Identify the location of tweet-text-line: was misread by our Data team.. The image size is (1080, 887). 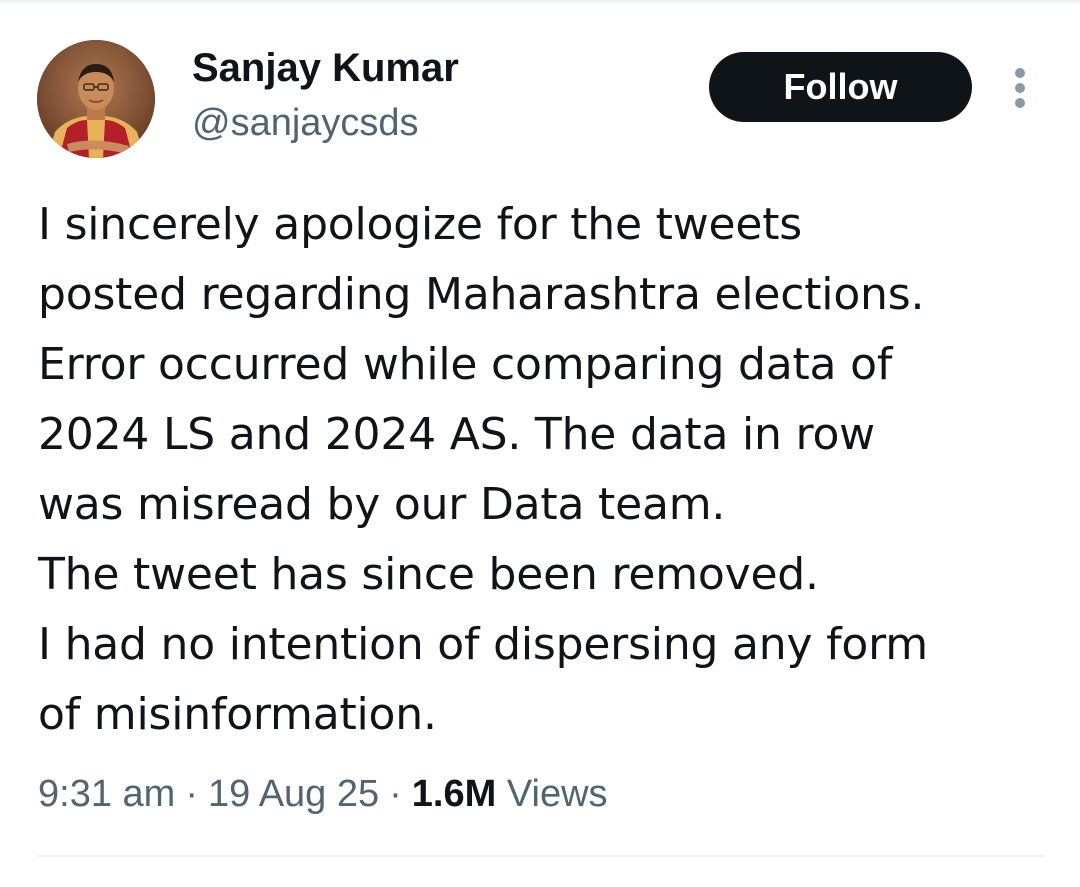
(382, 504).